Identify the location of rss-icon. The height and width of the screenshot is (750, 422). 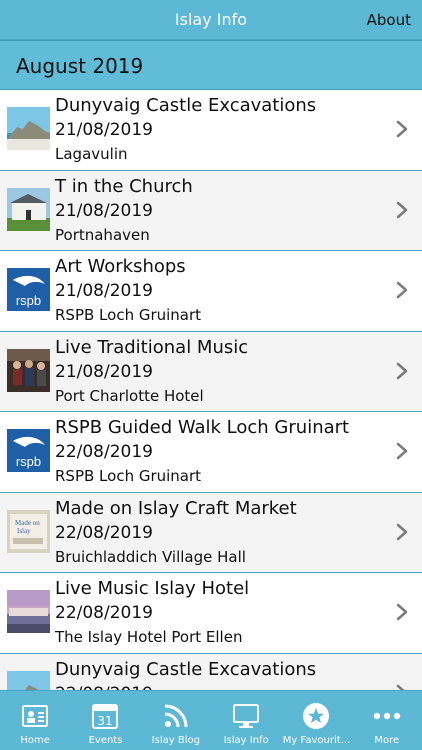
(176, 716).